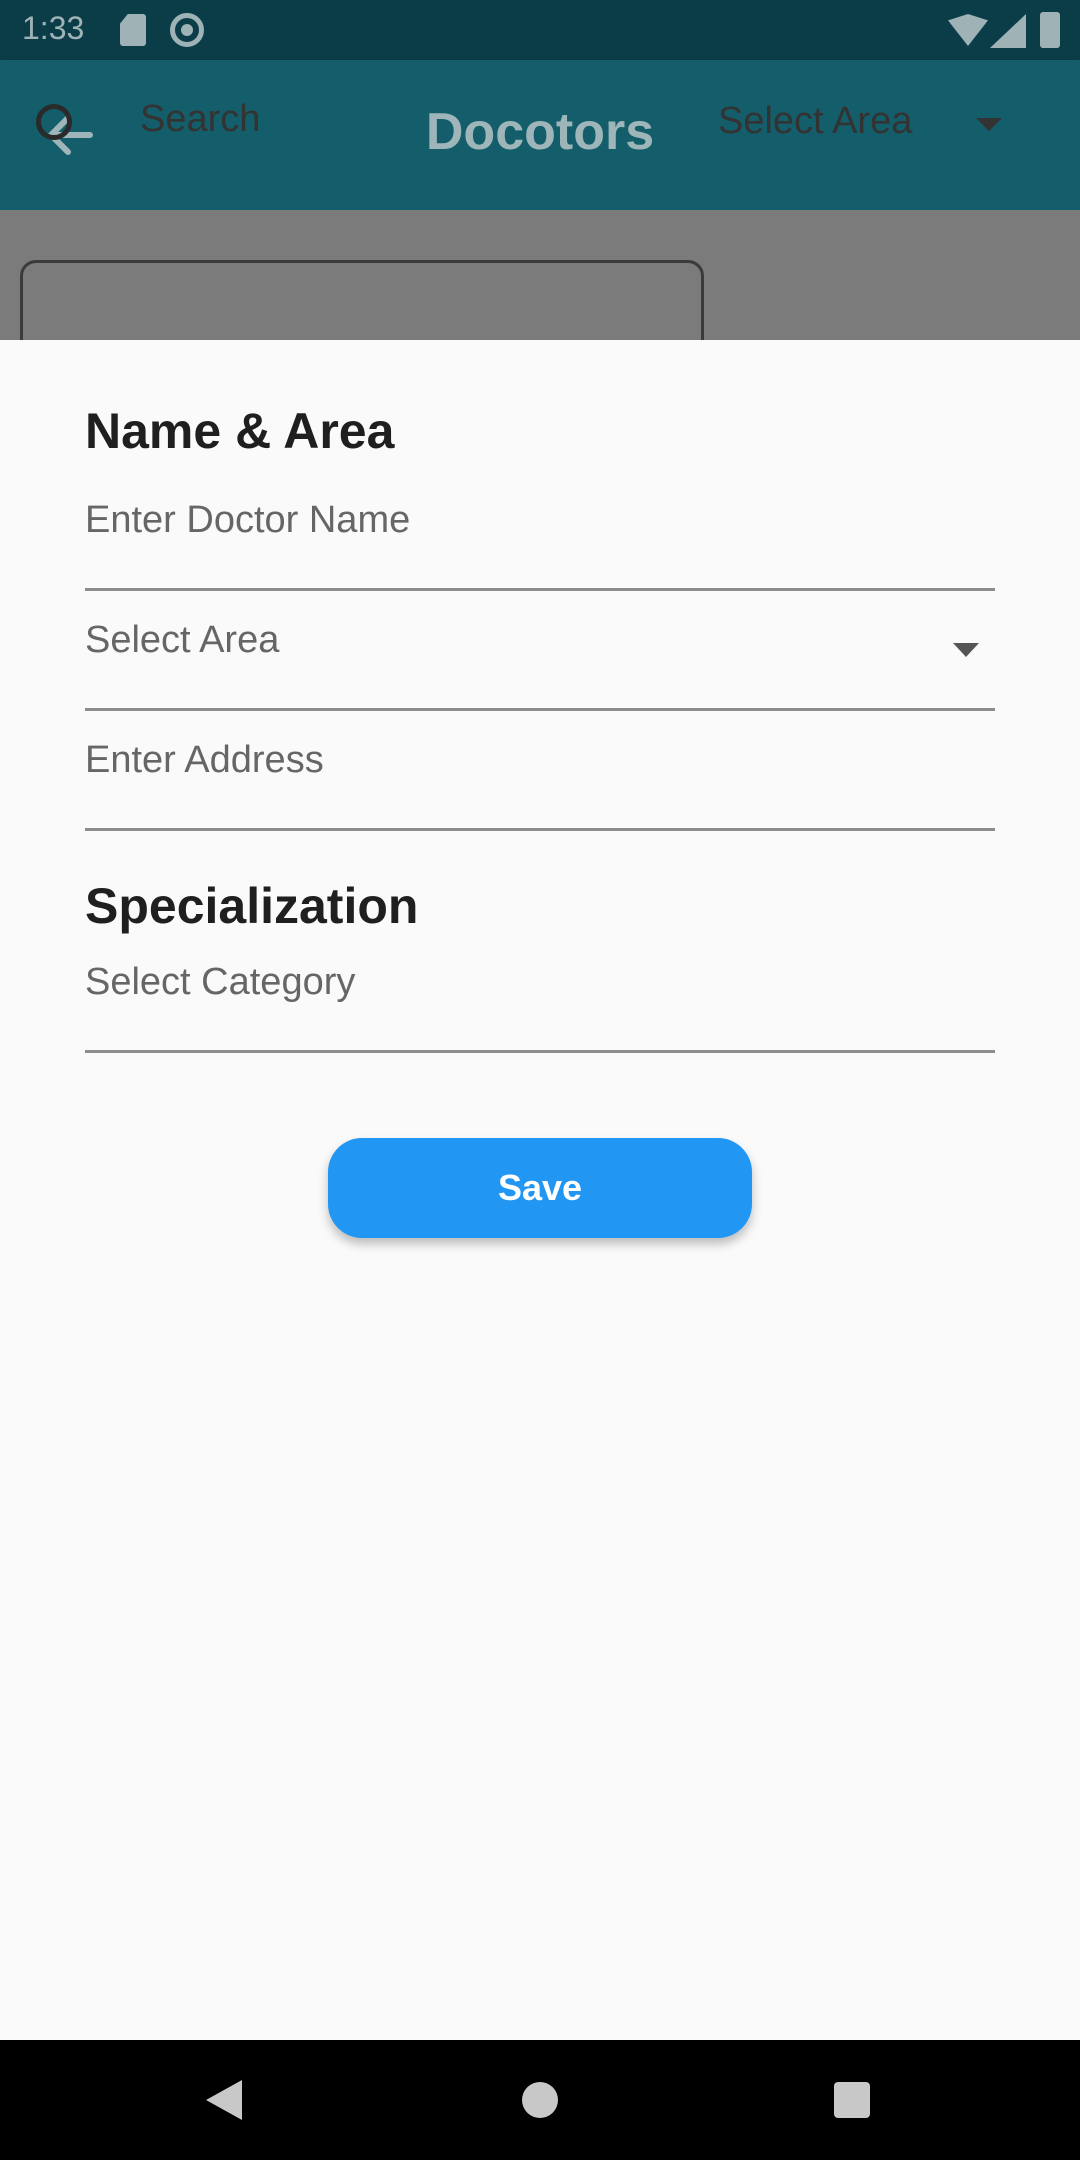  Describe the element at coordinates (182, 640) in the screenshot. I see `area-dropdown-label: Select Area` at that location.